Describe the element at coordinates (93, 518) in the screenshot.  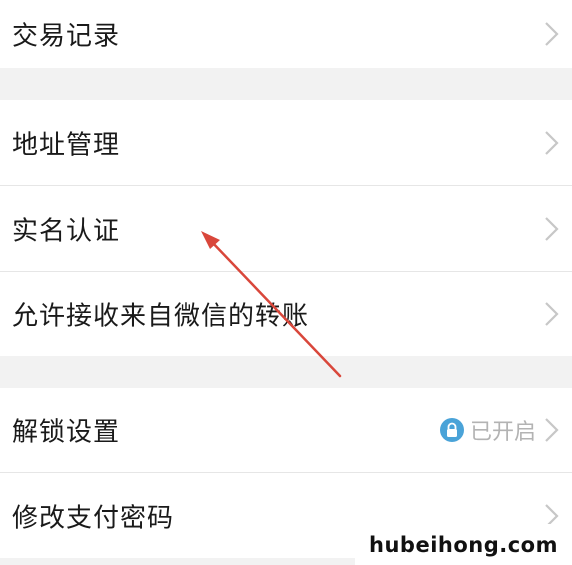
I see `menu-item-label: 修改支付密码` at that location.